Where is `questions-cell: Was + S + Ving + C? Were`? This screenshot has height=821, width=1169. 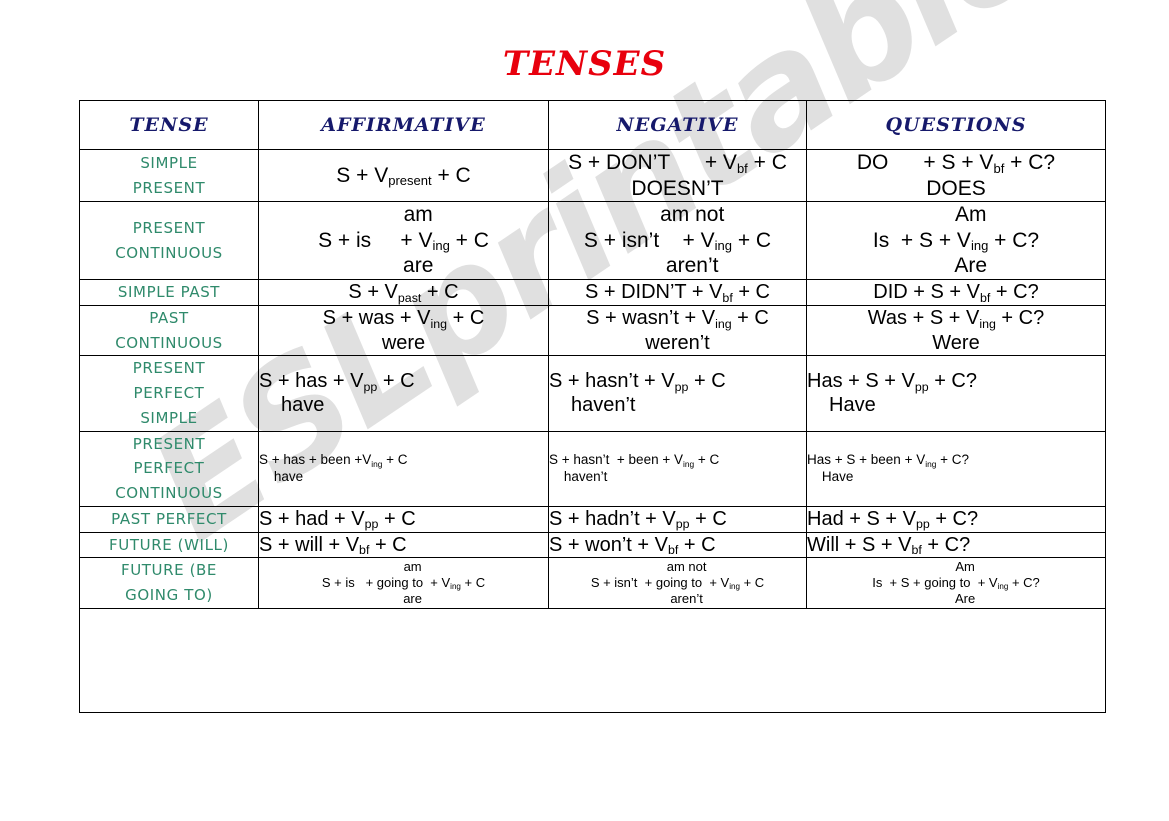
questions-cell: Was + S + Ving + C? Were is located at coordinates (956, 330).